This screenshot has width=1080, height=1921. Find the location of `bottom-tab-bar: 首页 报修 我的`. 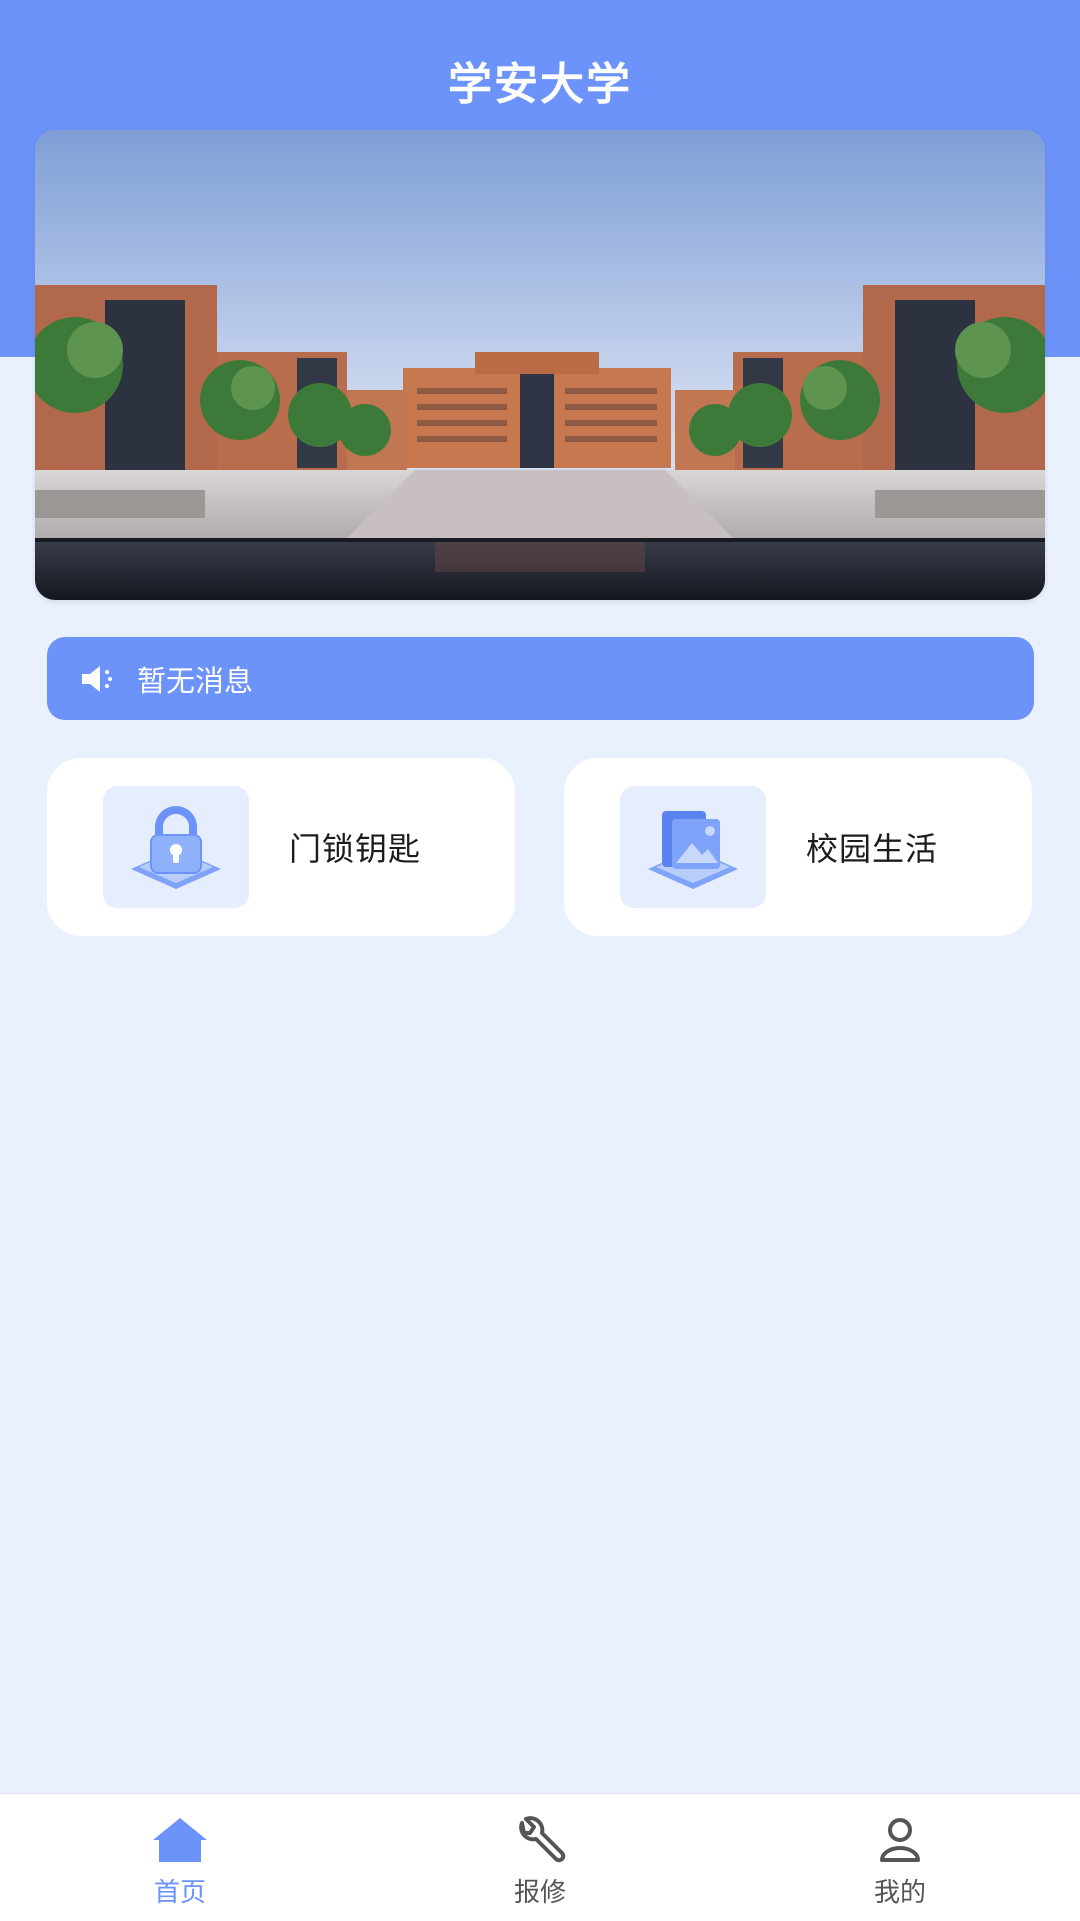

bottom-tab-bar: 首页 报修 我的 is located at coordinates (540, 1857).